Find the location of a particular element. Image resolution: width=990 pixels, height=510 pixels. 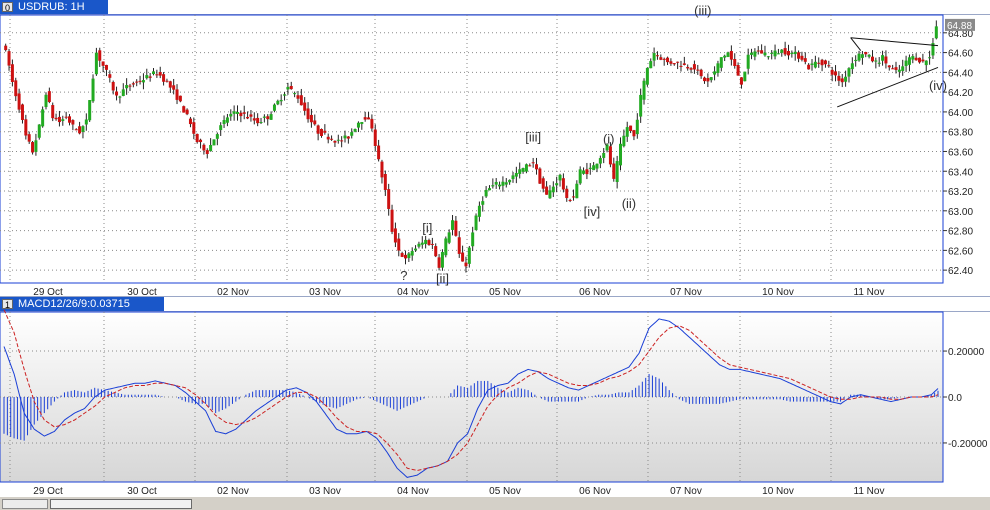

macd-x-tick-label: 02 Nov is located at coordinates (233, 491).